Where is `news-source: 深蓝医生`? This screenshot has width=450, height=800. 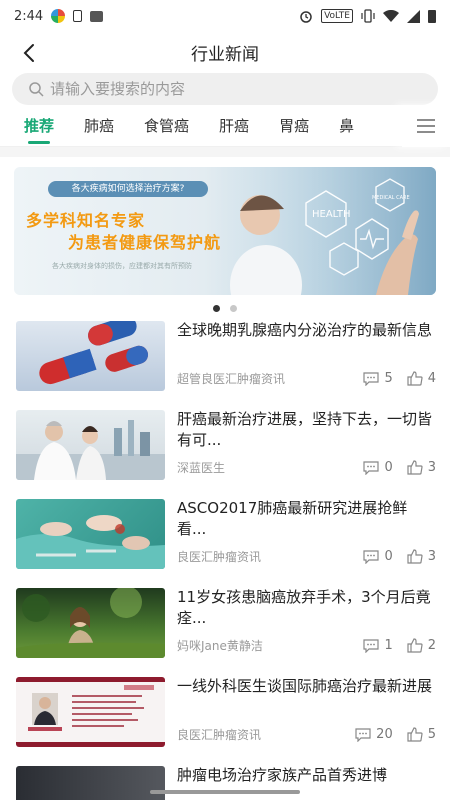 news-source: 深蓝医生 is located at coordinates (201, 468).